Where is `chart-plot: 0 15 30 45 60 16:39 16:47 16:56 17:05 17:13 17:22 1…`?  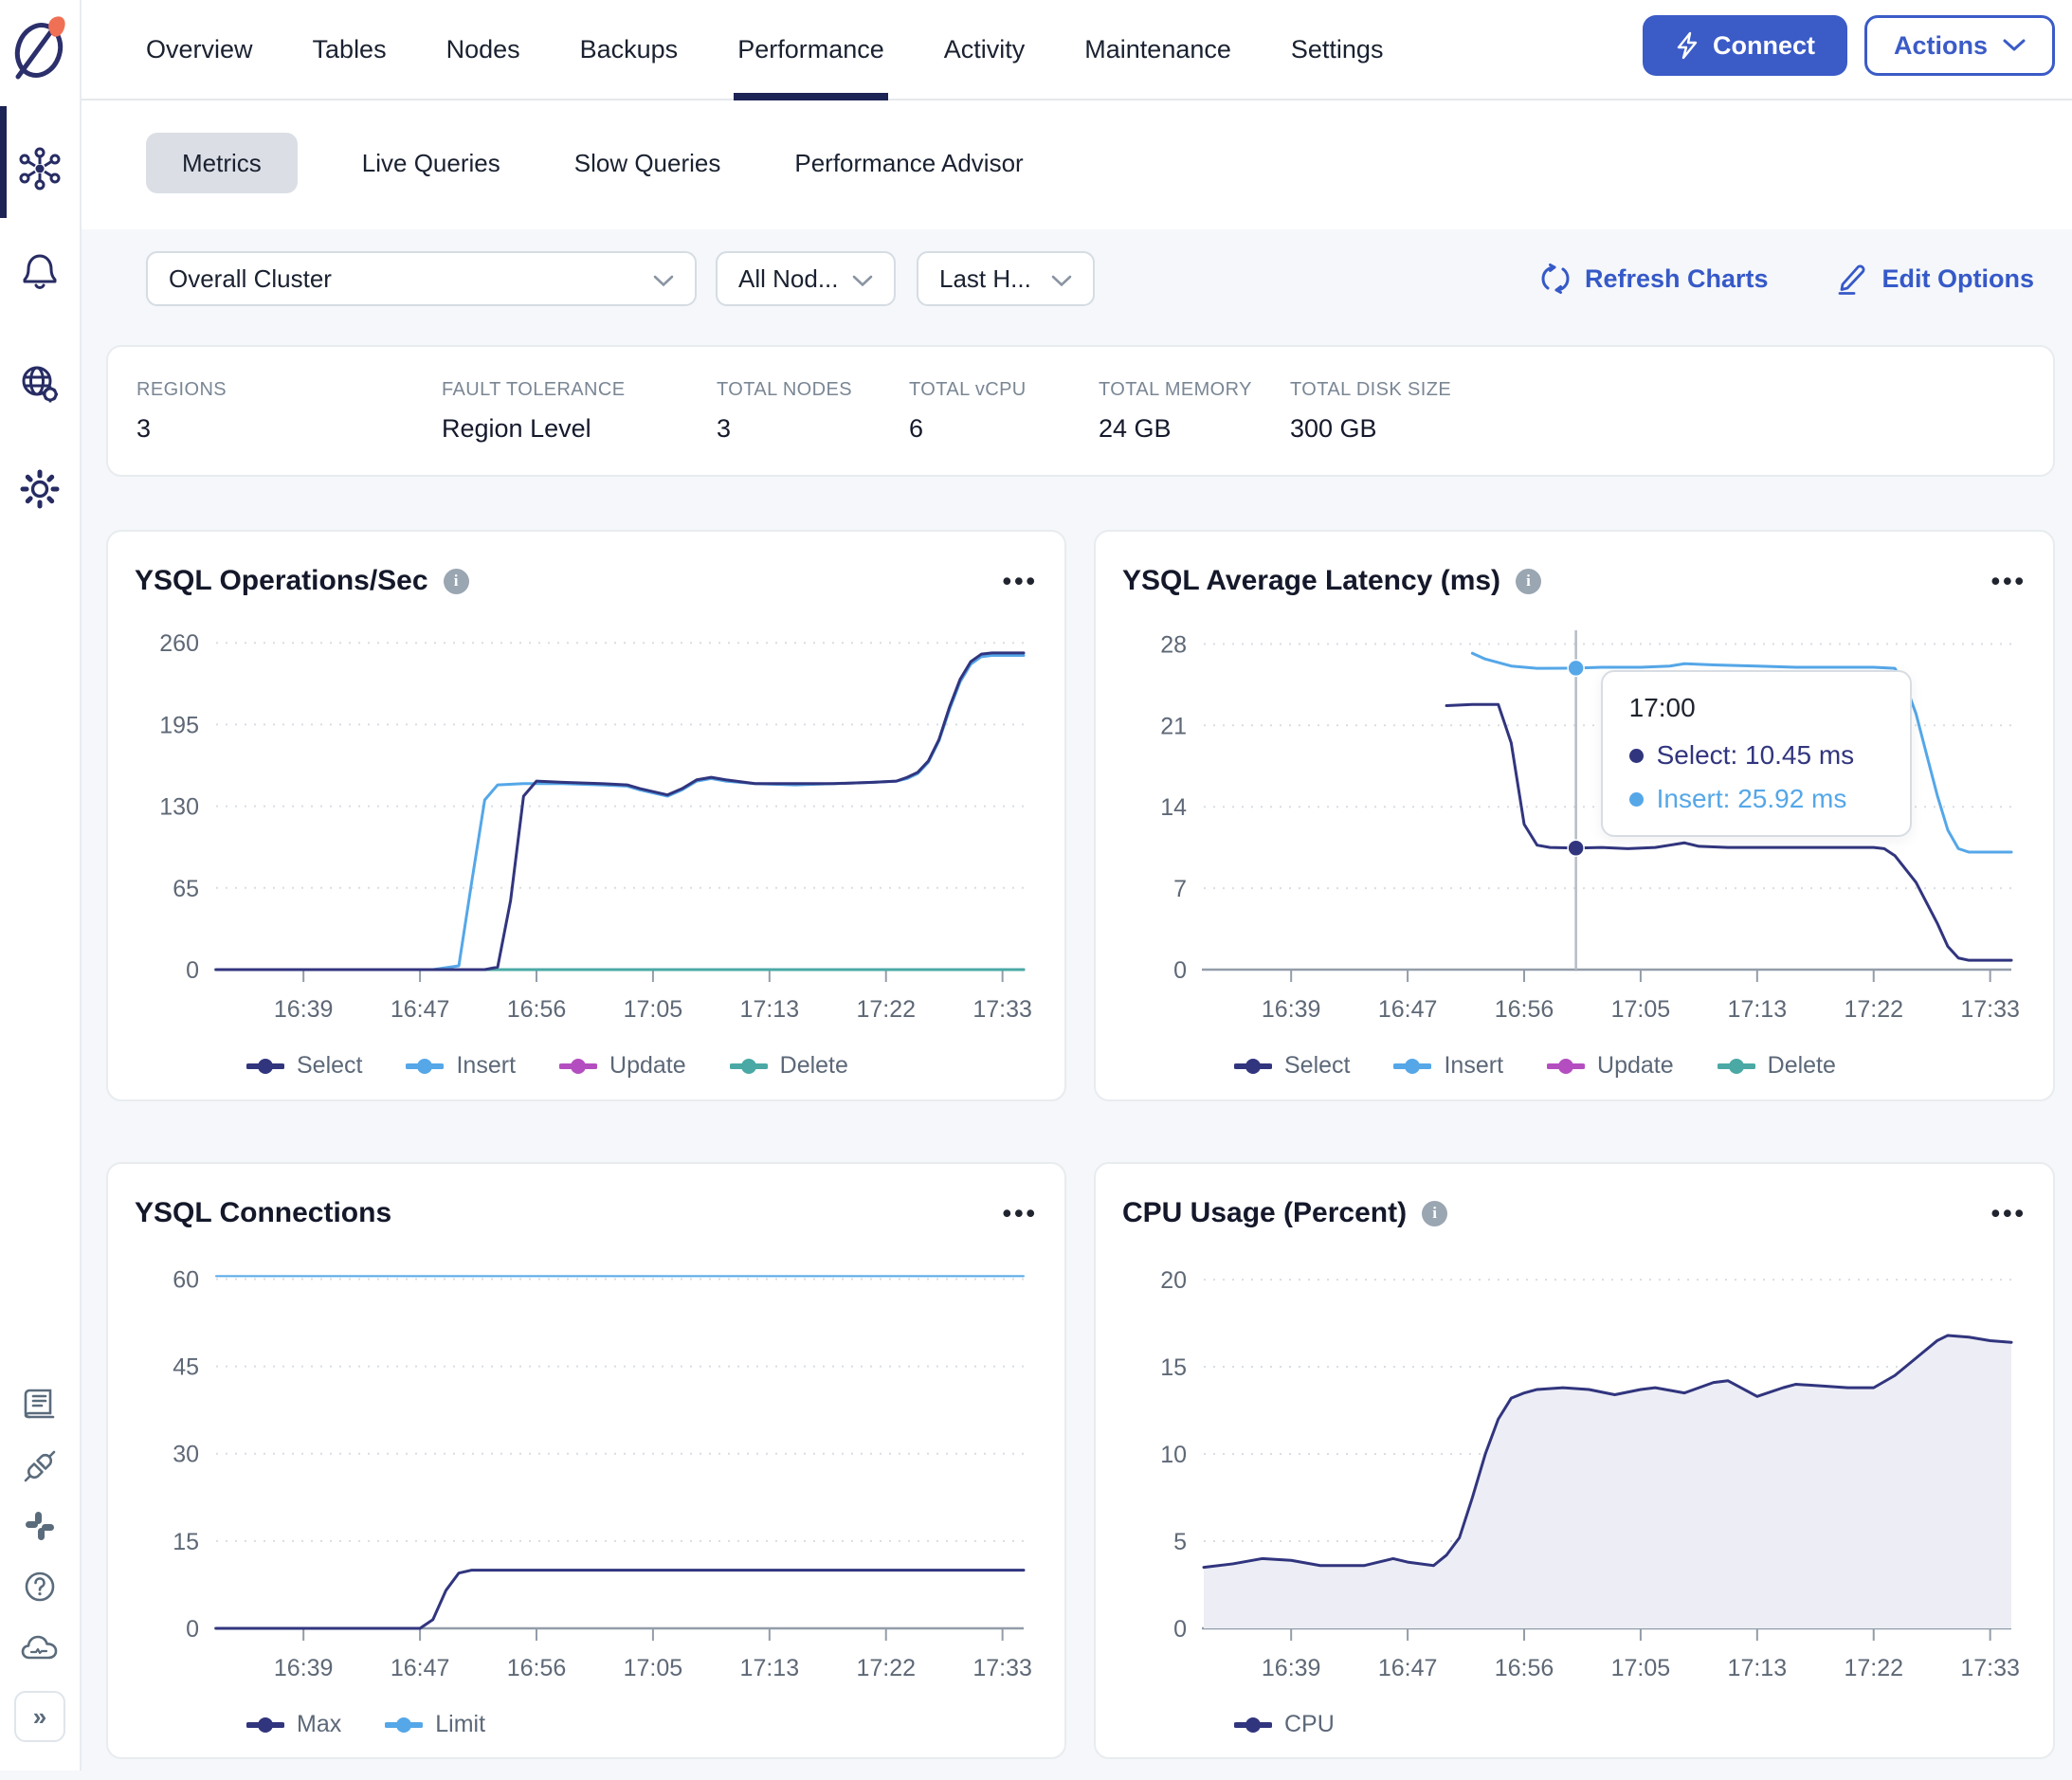 chart-plot: 0 15 30 45 60 16:39 16:47 16:56 17:05 17:13 17:22 1… is located at coordinates (586, 1471).